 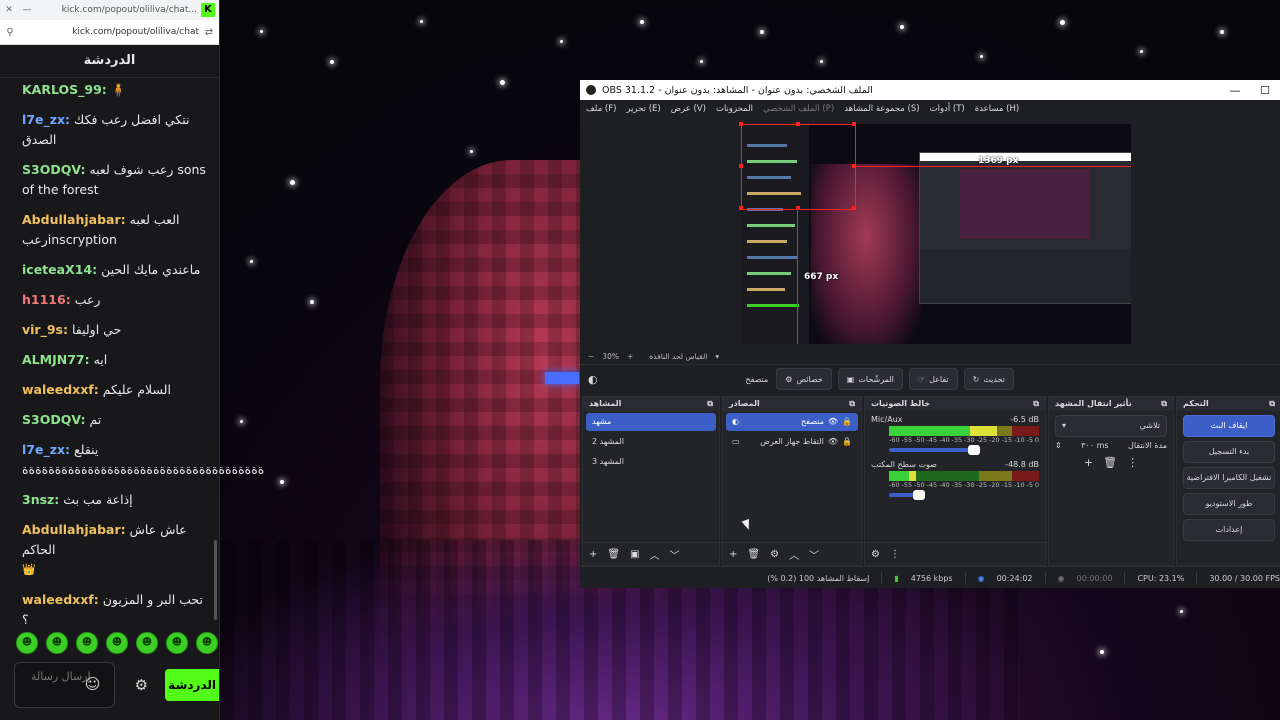 What do you see at coordinates (875, 554) in the screenshot?
I see `advanced-audio-icon: ⚙` at bounding box center [875, 554].